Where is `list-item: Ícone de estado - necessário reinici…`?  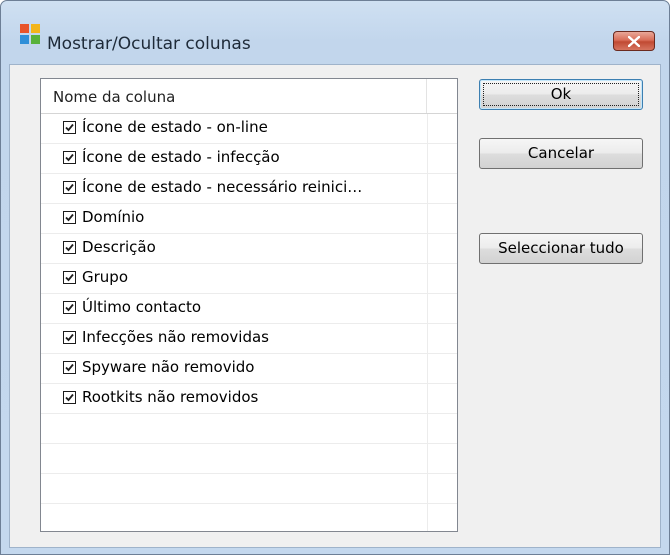 list-item: Ícone de estado - necessário reinici… is located at coordinates (249, 189).